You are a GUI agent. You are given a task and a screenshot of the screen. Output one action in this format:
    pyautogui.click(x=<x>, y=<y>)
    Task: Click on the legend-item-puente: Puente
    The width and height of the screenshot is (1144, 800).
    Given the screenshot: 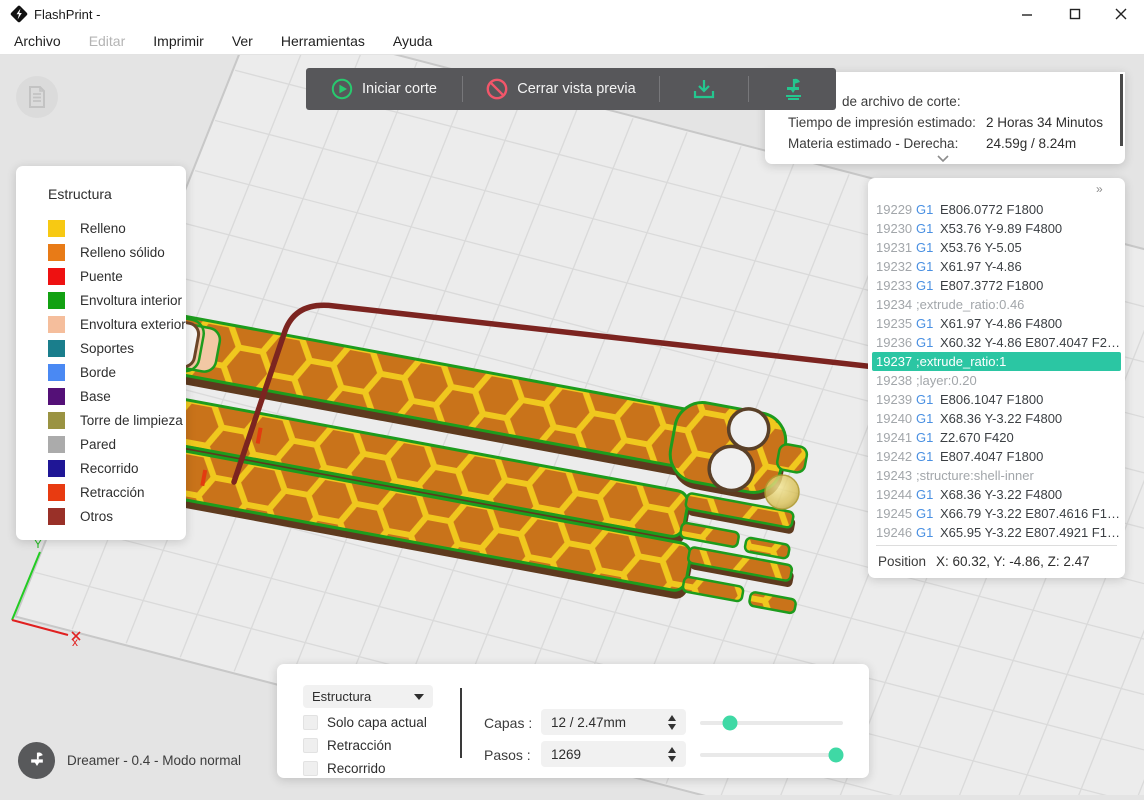 What is the action you would take?
    pyautogui.click(x=113, y=276)
    